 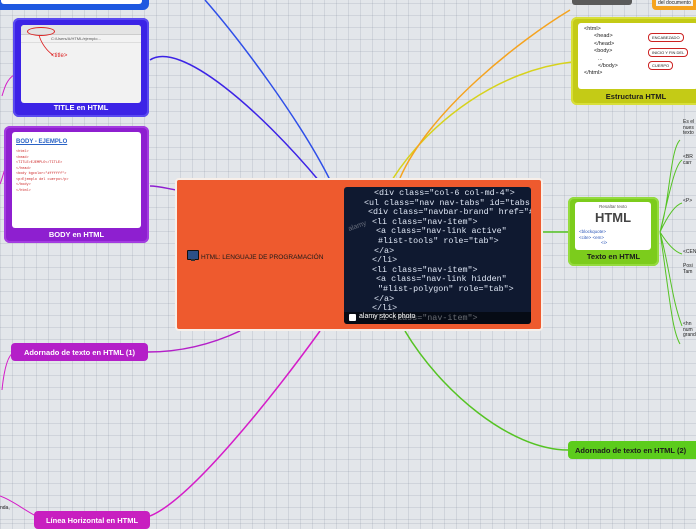 I want to click on central-image-credit: alamy stock photo, so click(x=387, y=316).